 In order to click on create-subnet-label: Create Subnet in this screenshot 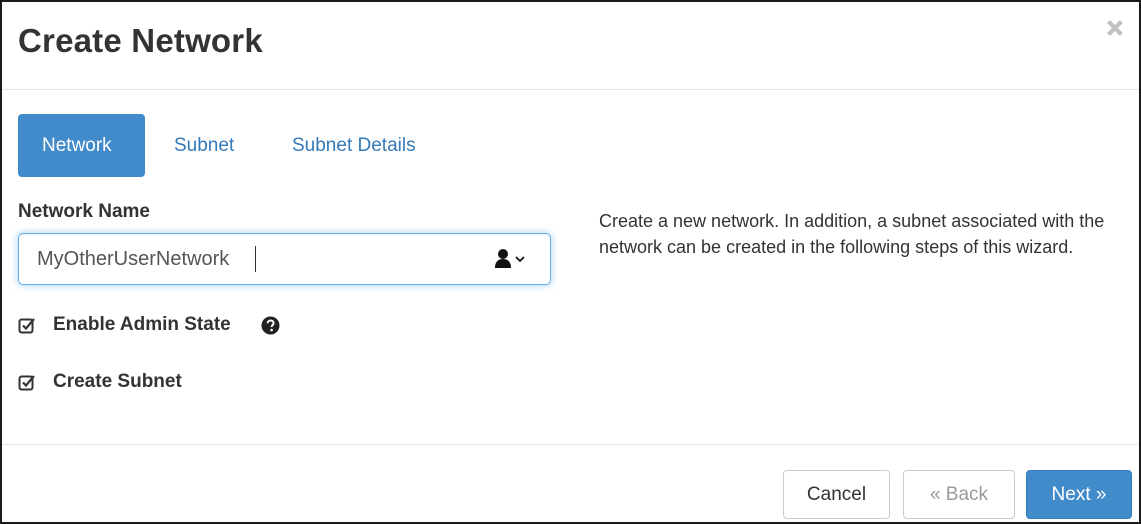, I will do `click(117, 381)`.